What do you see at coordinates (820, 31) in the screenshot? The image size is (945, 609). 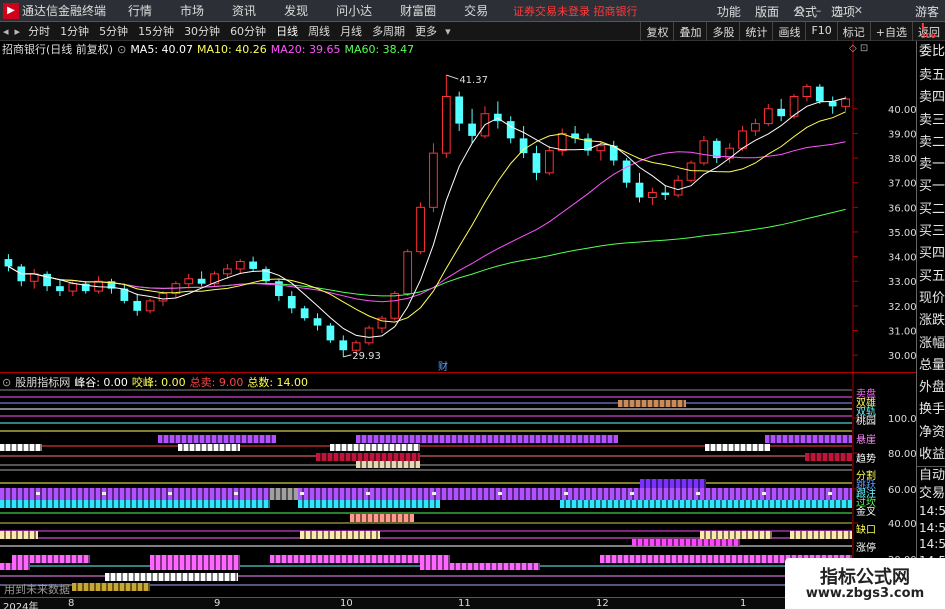 I see `f10-button: F10` at bounding box center [820, 31].